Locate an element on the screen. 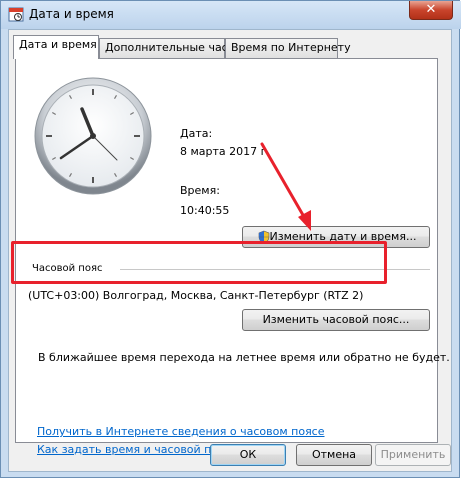 The width and height of the screenshot is (462, 480). tab-internet-time: Время по Интернету is located at coordinates (288, 48).